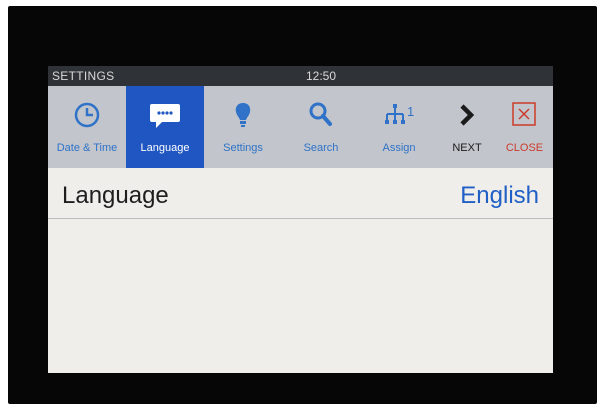 This screenshot has height=408, width=603. Describe the element at coordinates (399, 127) in the screenshot. I see `tab-assign: 1 Assign` at that location.